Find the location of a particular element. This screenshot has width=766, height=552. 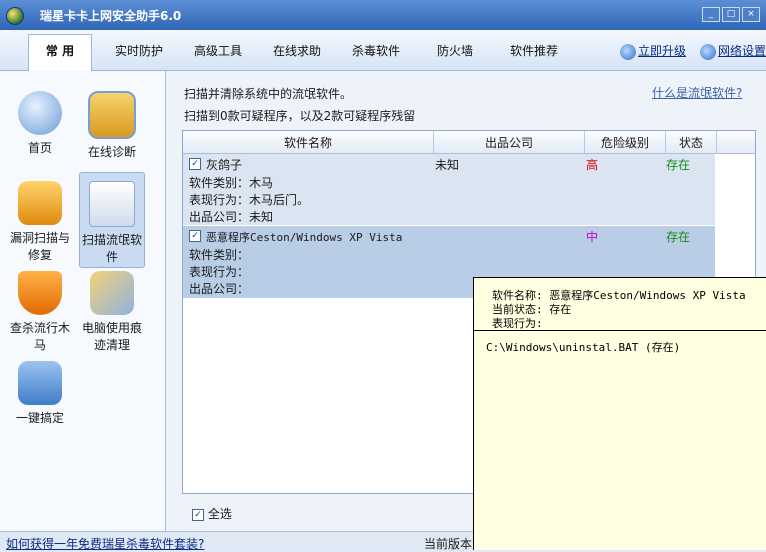

home-icon is located at coordinates (40, 113).